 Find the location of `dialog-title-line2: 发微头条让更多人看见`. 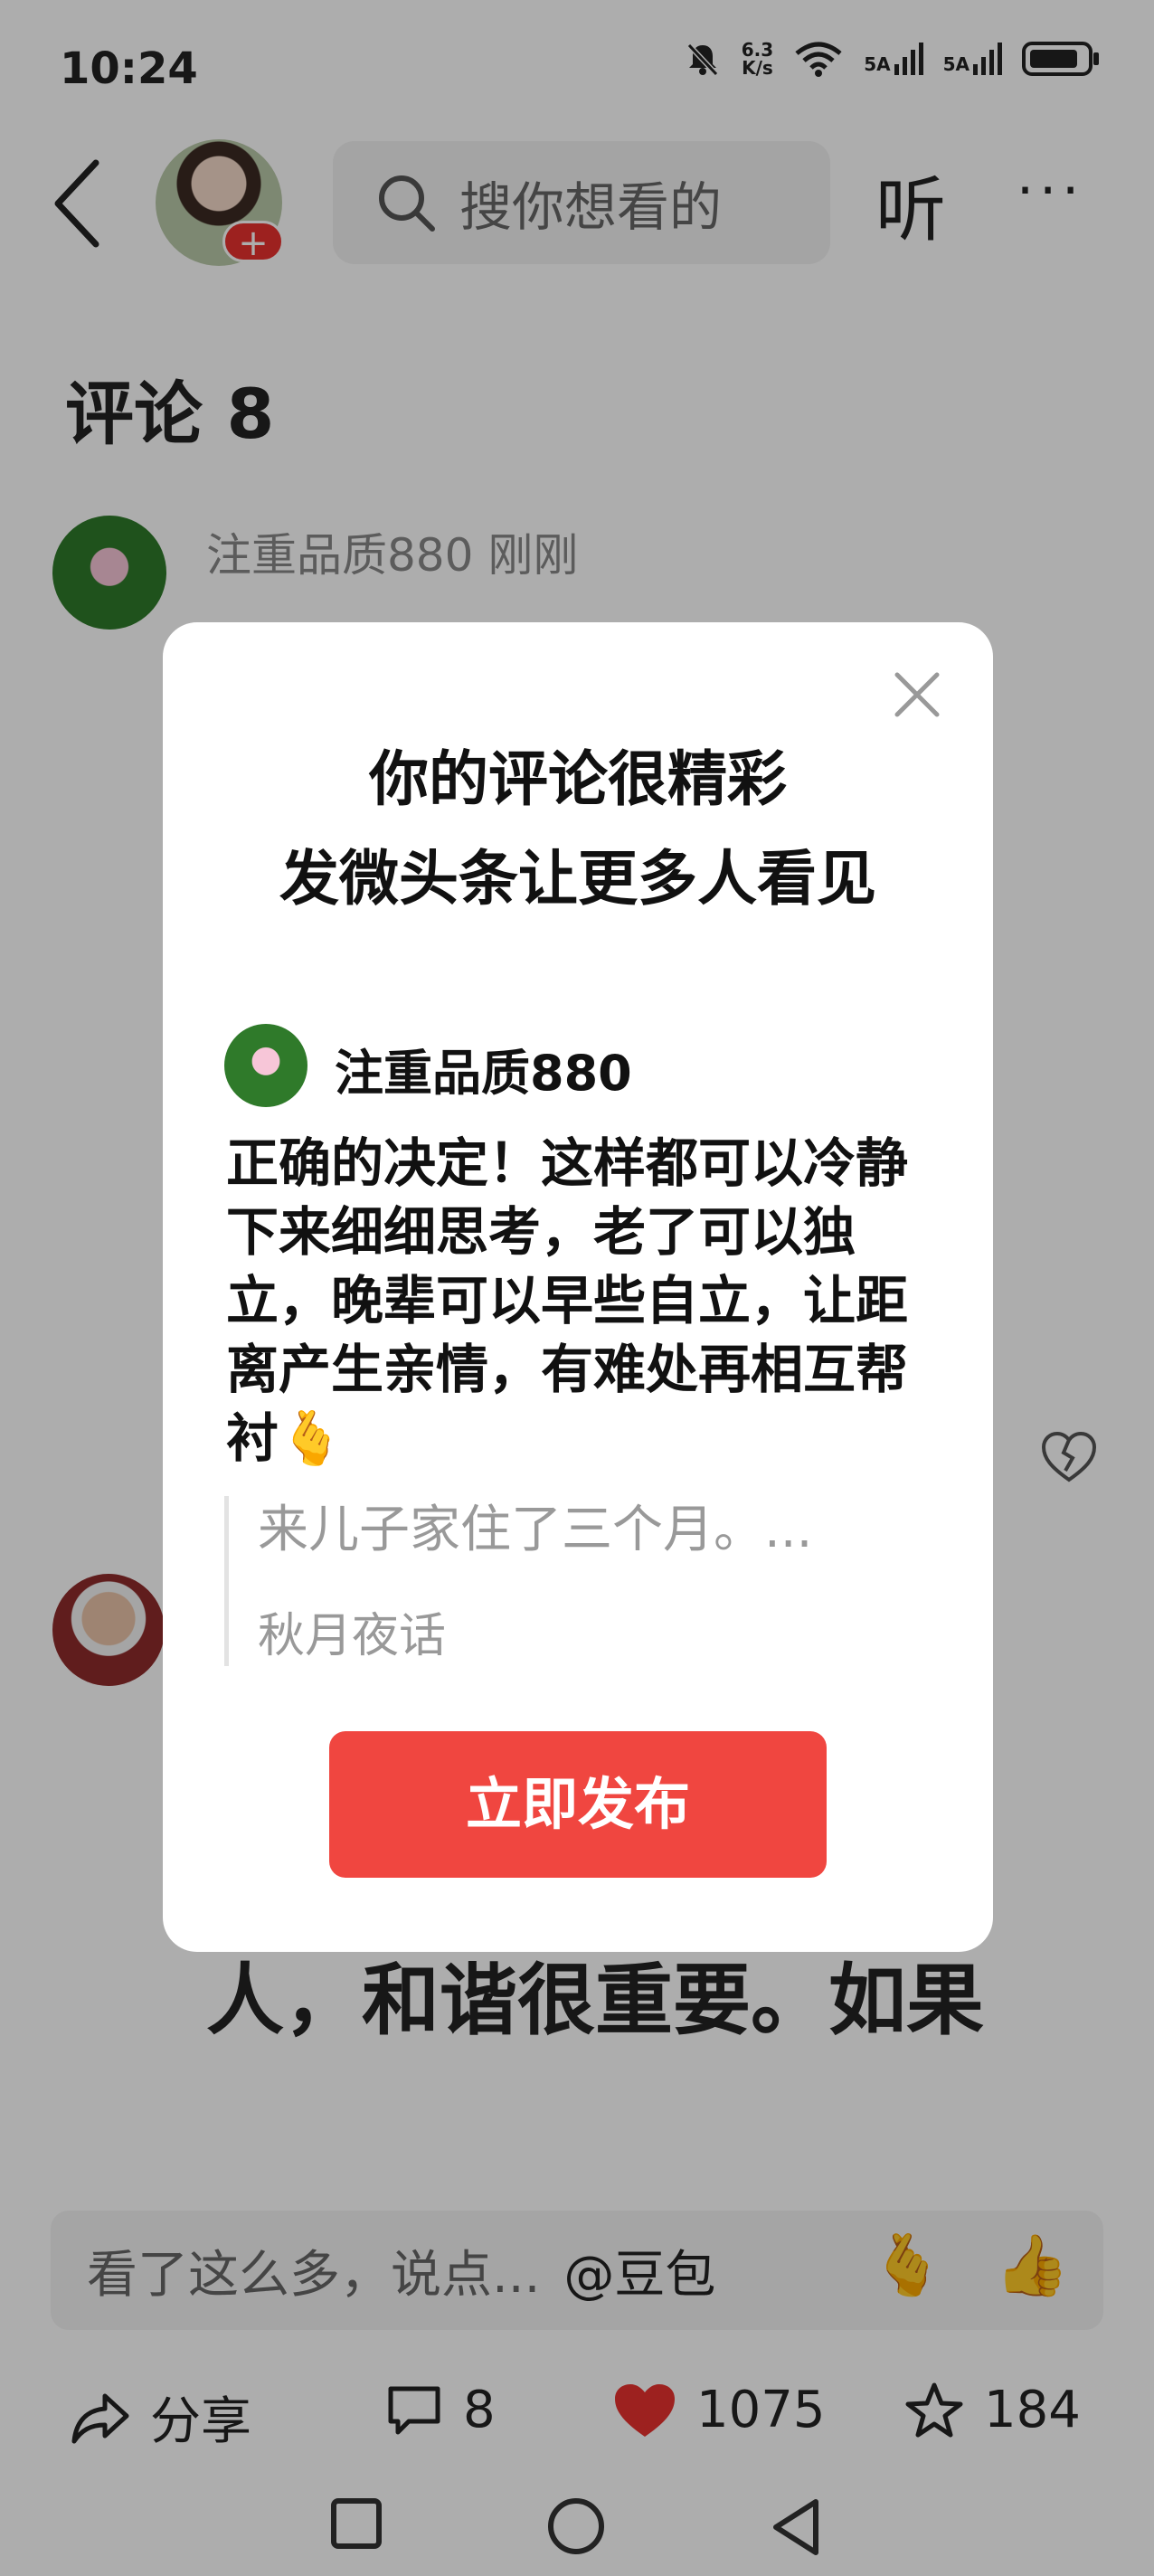

dialog-title-line2: 发微头条让更多人看见 is located at coordinates (577, 879).